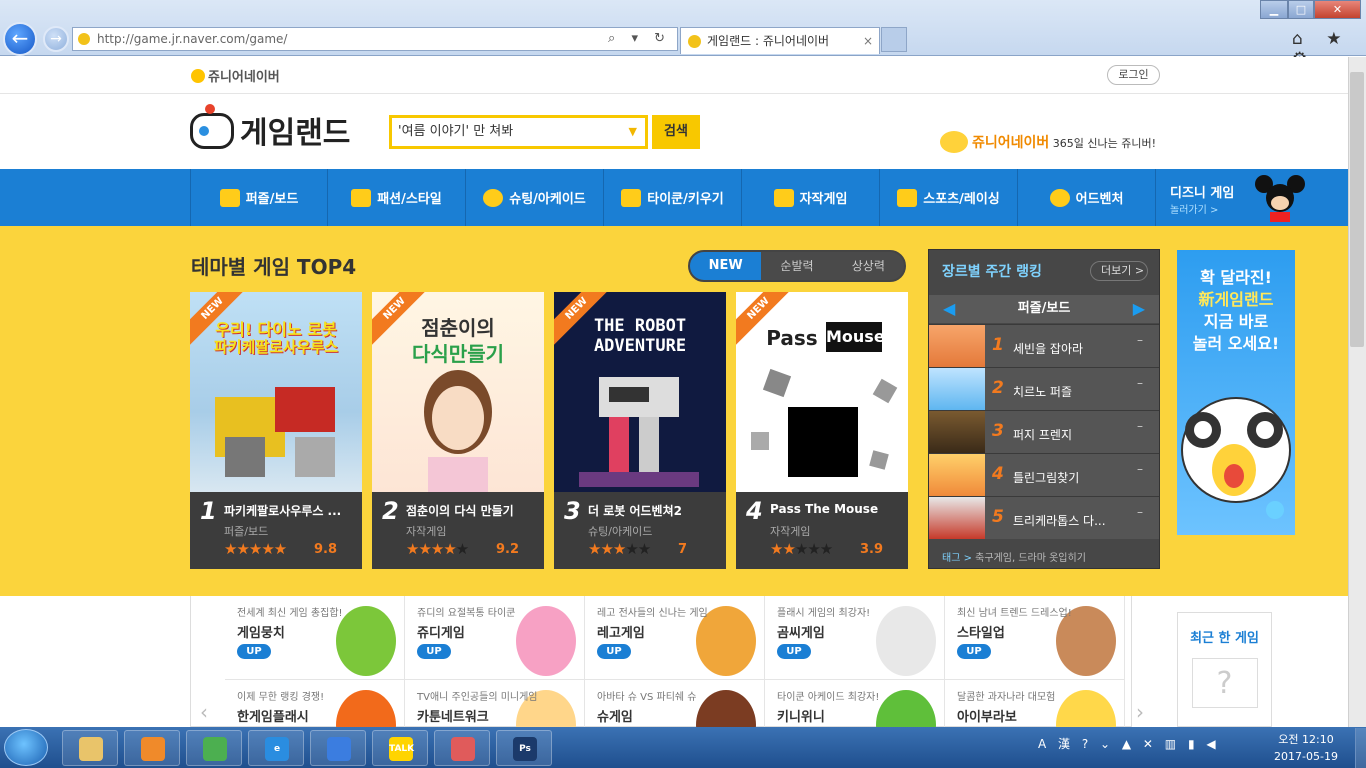  Describe the element at coordinates (949, 309) in the screenshot. I see `prev-category-icon: ◀` at that location.